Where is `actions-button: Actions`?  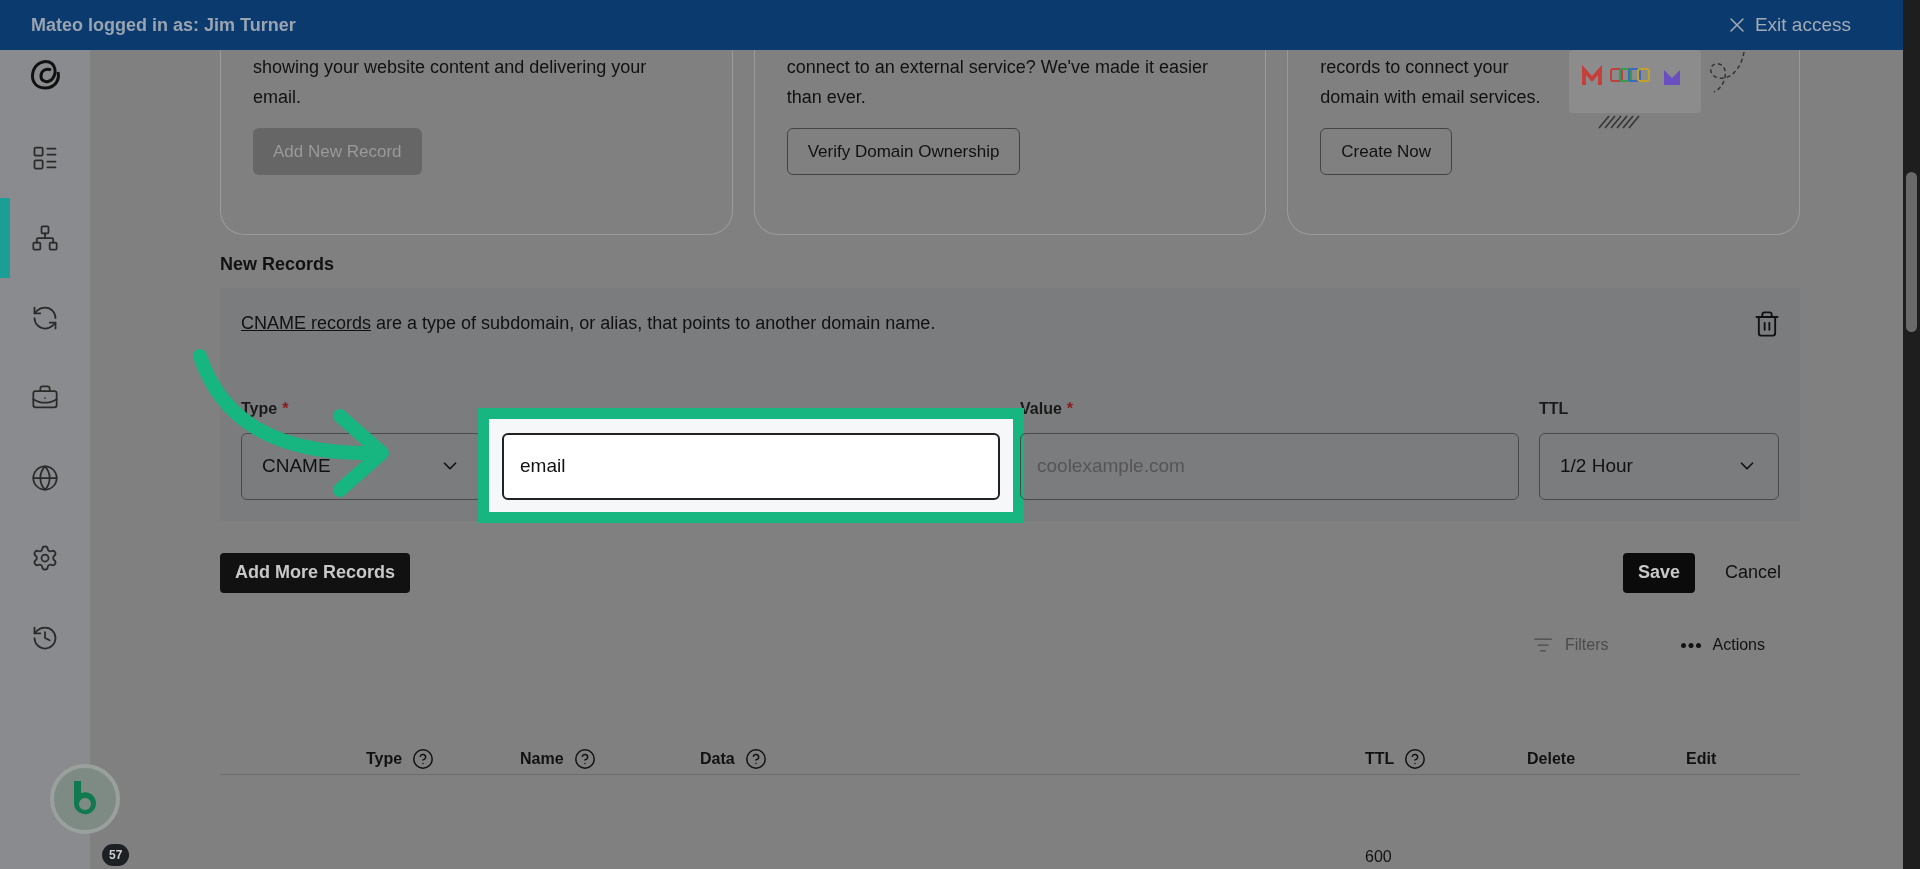
actions-button: Actions is located at coordinates (1722, 645).